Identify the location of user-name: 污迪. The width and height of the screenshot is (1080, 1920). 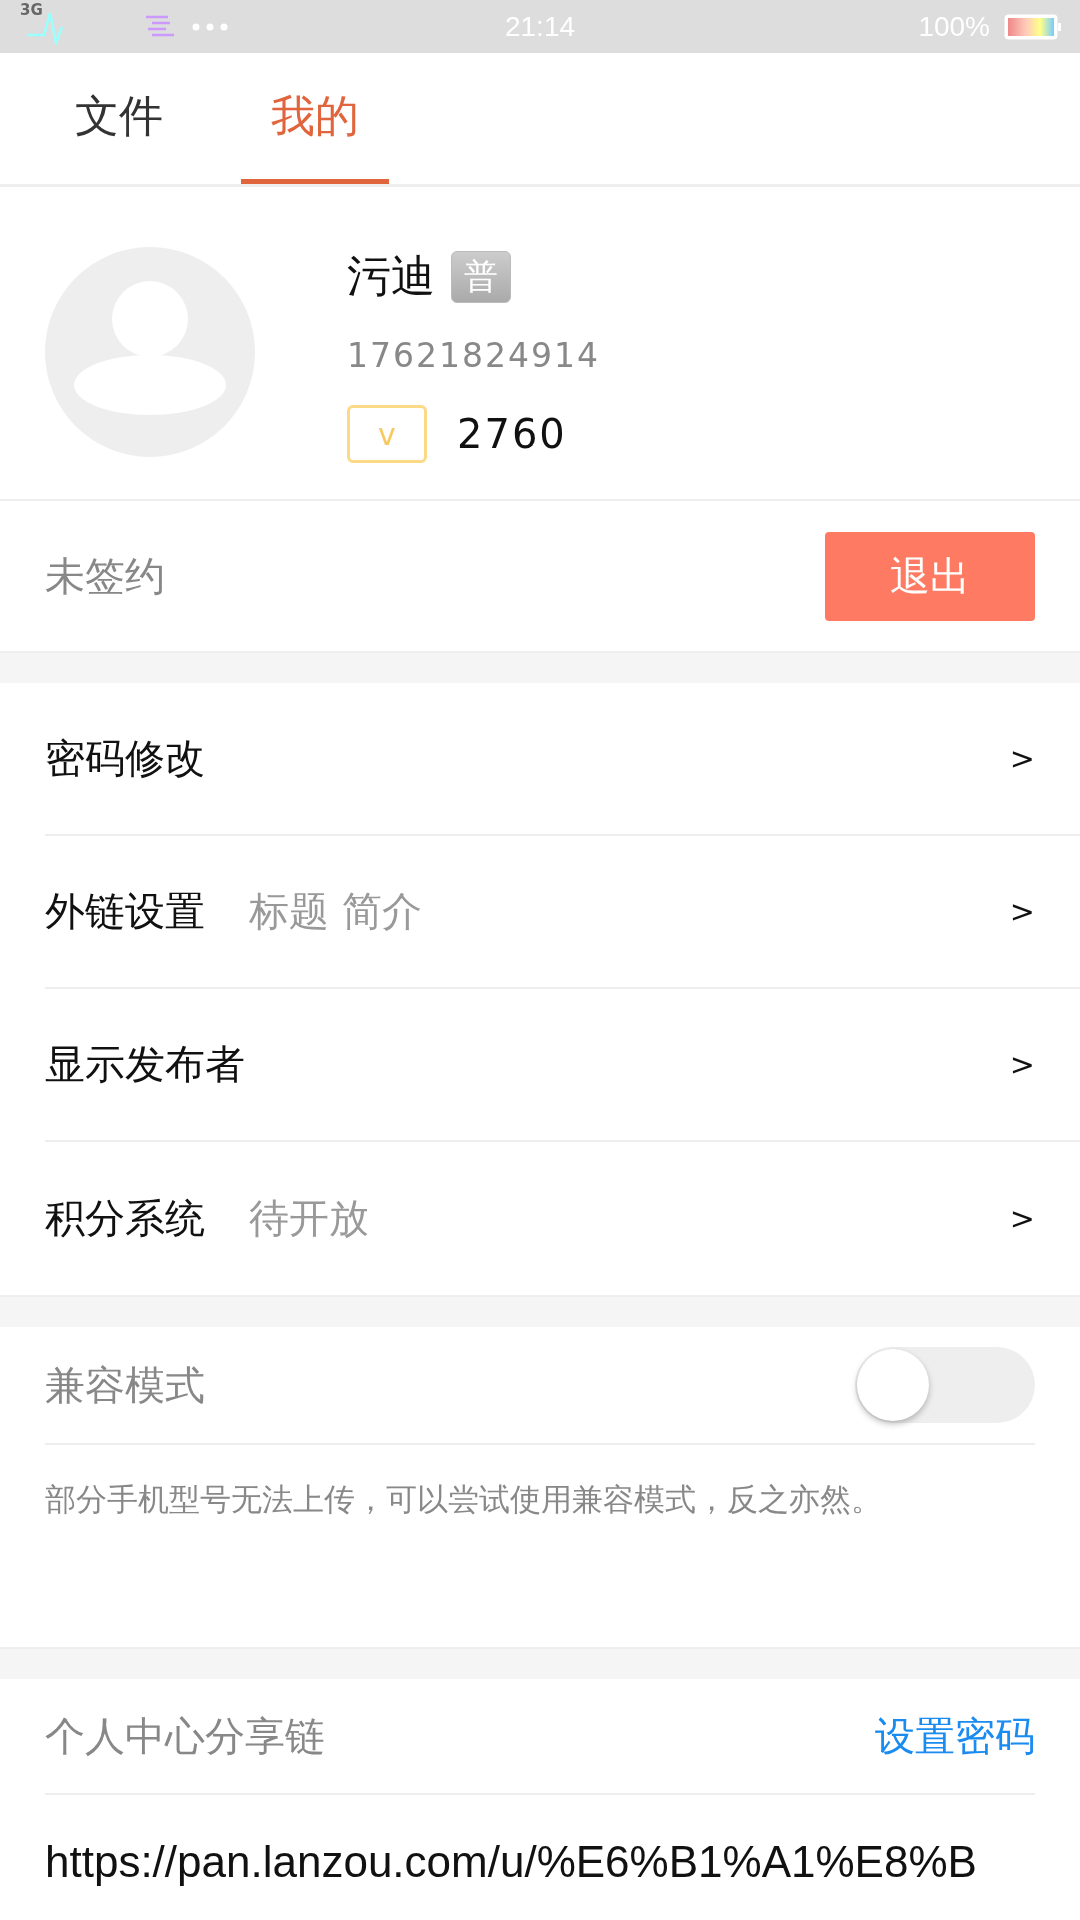
(391, 276).